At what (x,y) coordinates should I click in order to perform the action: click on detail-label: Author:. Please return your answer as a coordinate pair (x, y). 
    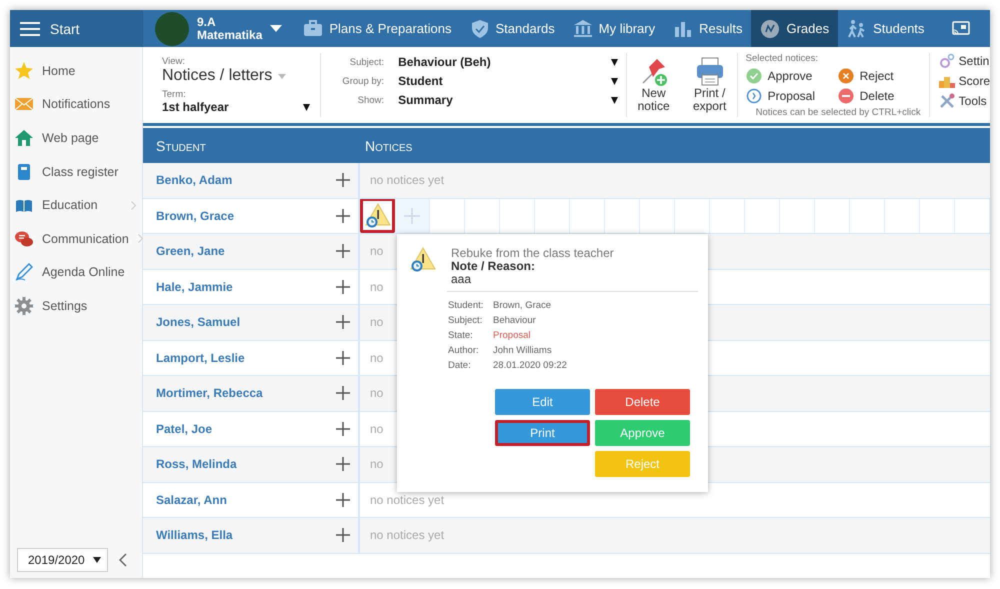
    Looking at the image, I should click on (464, 350).